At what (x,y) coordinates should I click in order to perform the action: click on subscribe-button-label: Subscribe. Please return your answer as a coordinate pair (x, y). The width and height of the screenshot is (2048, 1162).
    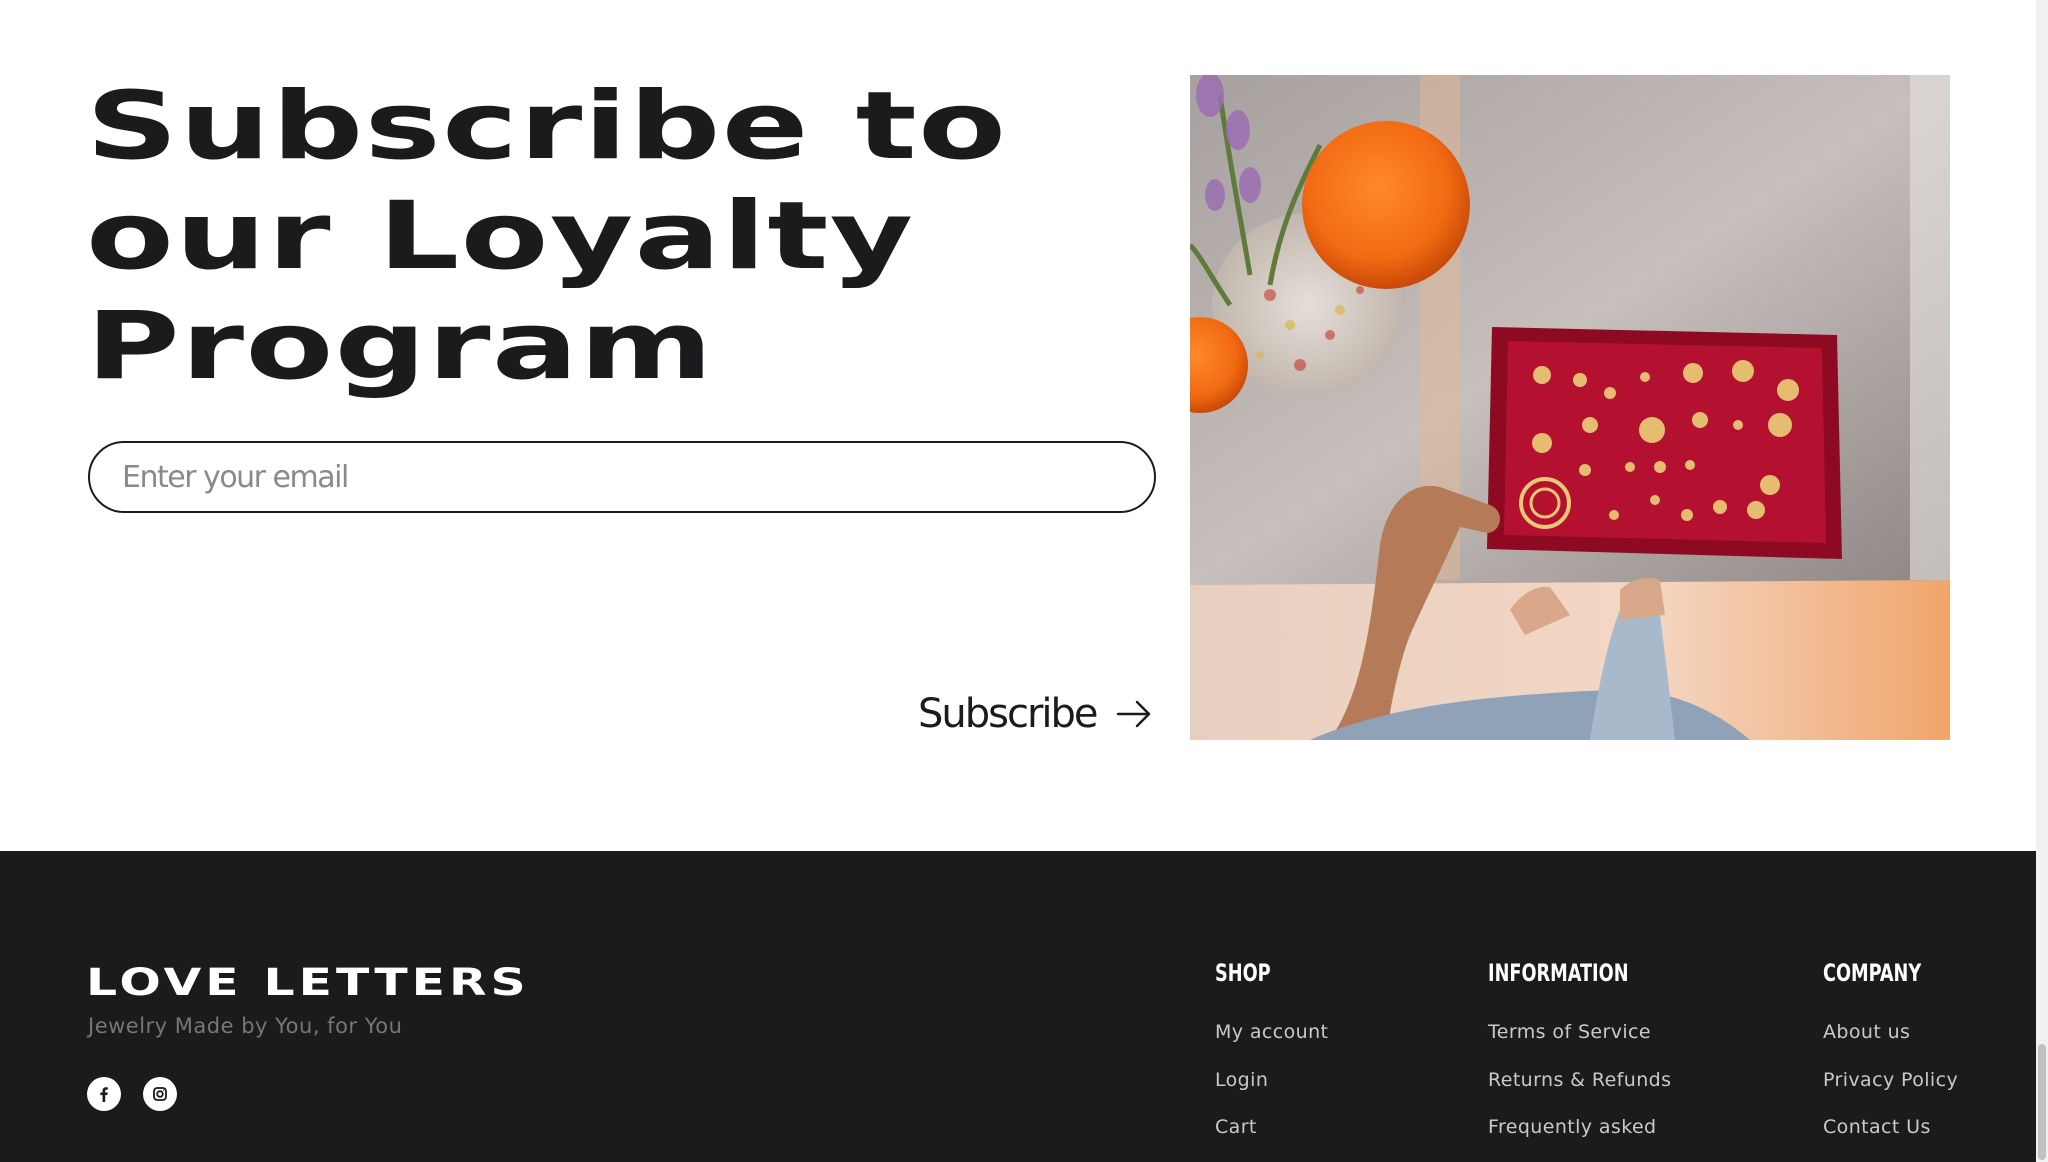
    Looking at the image, I should click on (1008, 714).